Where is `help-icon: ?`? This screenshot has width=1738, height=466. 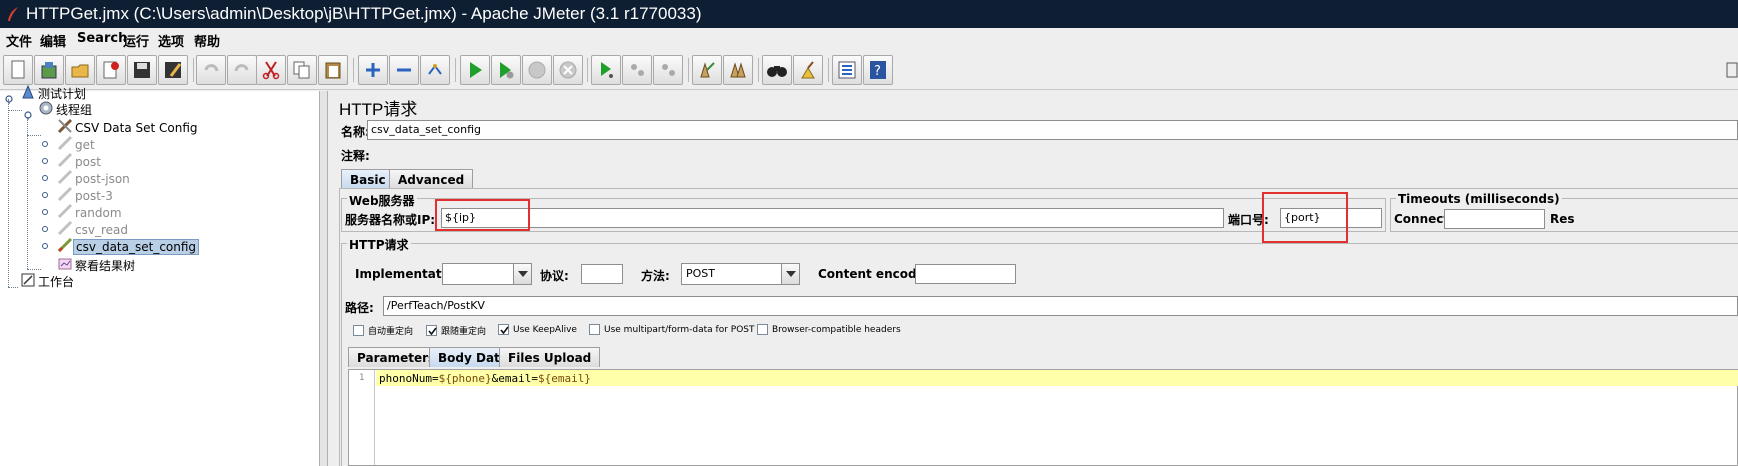 help-icon: ? is located at coordinates (878, 70).